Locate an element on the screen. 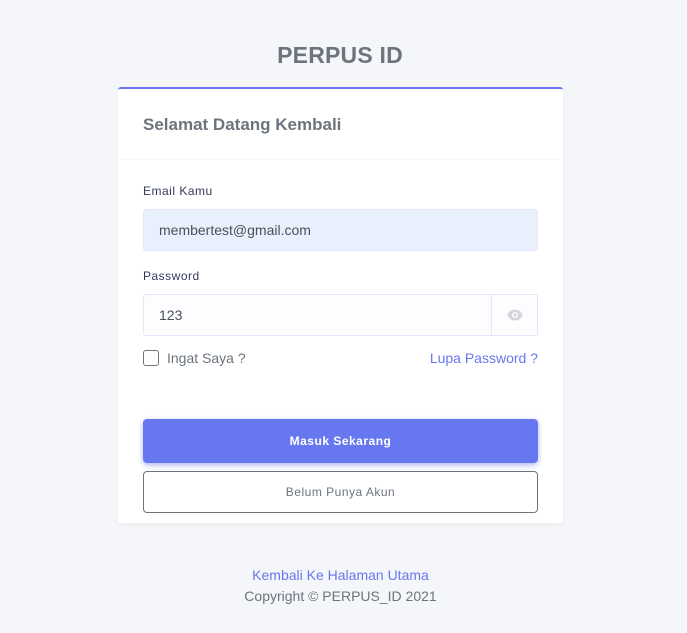 The image size is (687, 633). register-button: Belum Punya Akun is located at coordinates (340, 492).